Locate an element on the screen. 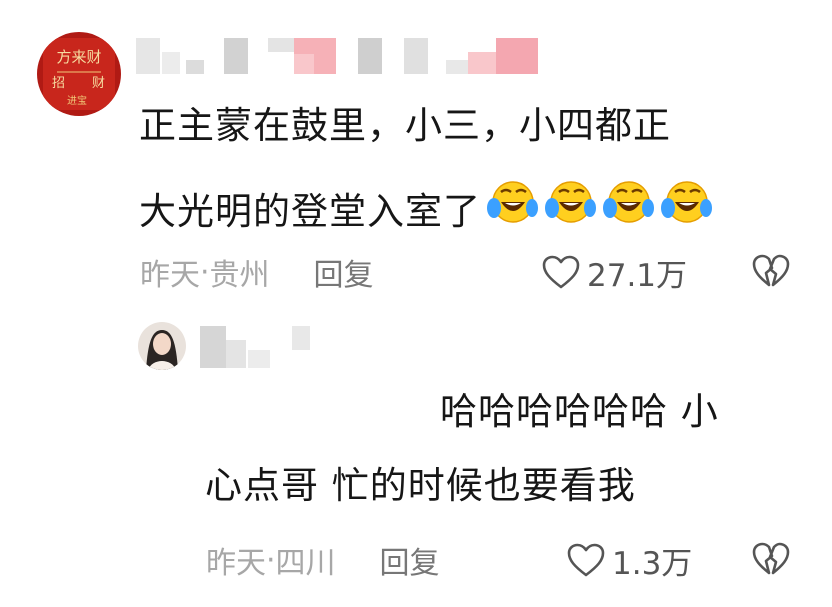 This screenshot has height=607, width=832. svg-text: 财 is located at coordinates (98, 83).